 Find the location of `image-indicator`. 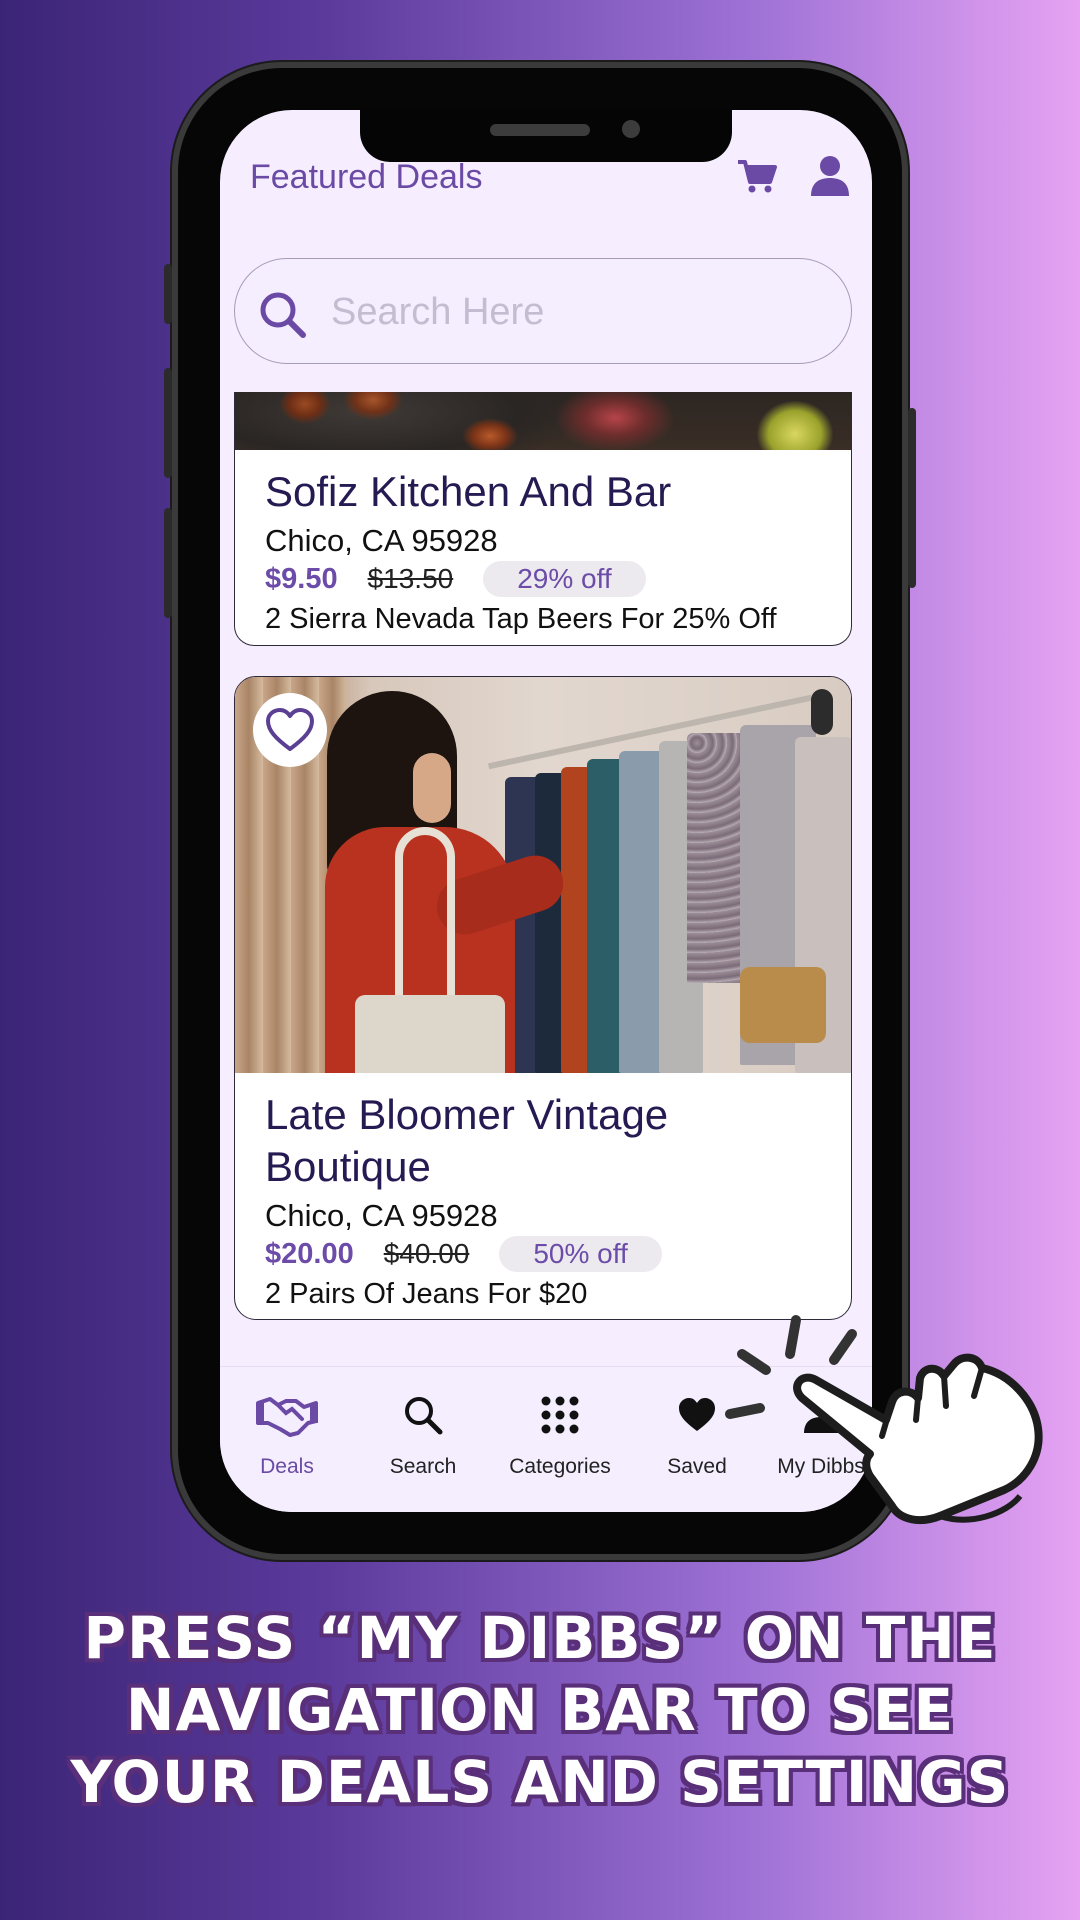

image-indicator is located at coordinates (822, 712).